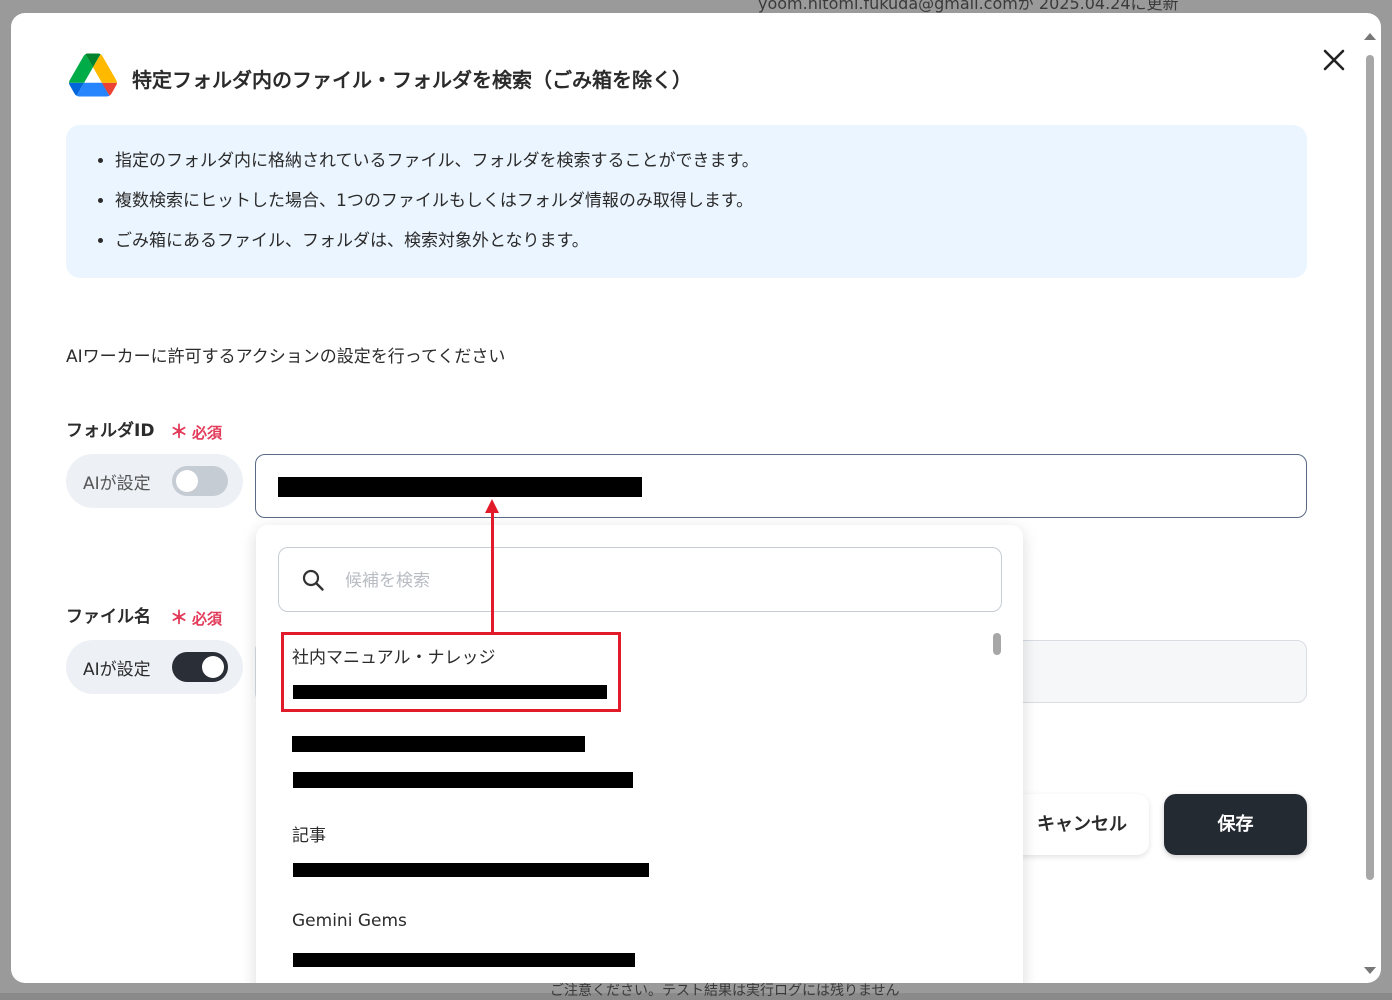  Describe the element at coordinates (1075, 824) in the screenshot. I see `cancel-button: キャンセル` at that location.